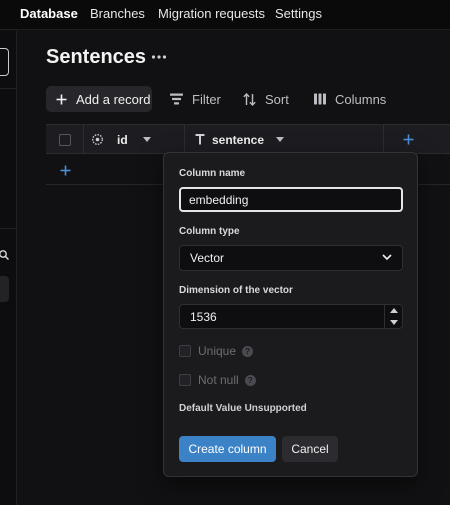 The image size is (450, 505). I want to click on nav-tab-branches: Branches, so click(117, 13).